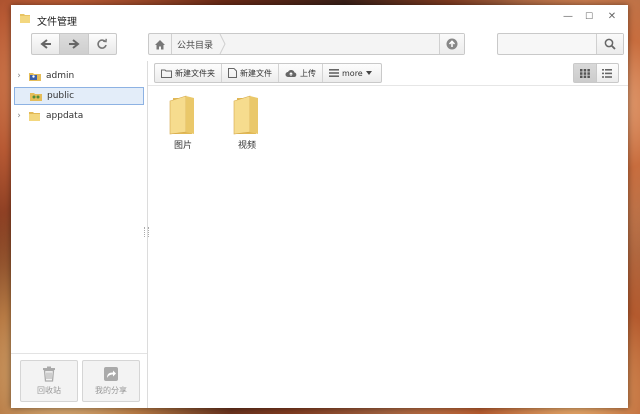 This screenshot has width=640, height=414. Describe the element at coordinates (35, 77) in the screenshot. I see `user-folder-icon` at that location.